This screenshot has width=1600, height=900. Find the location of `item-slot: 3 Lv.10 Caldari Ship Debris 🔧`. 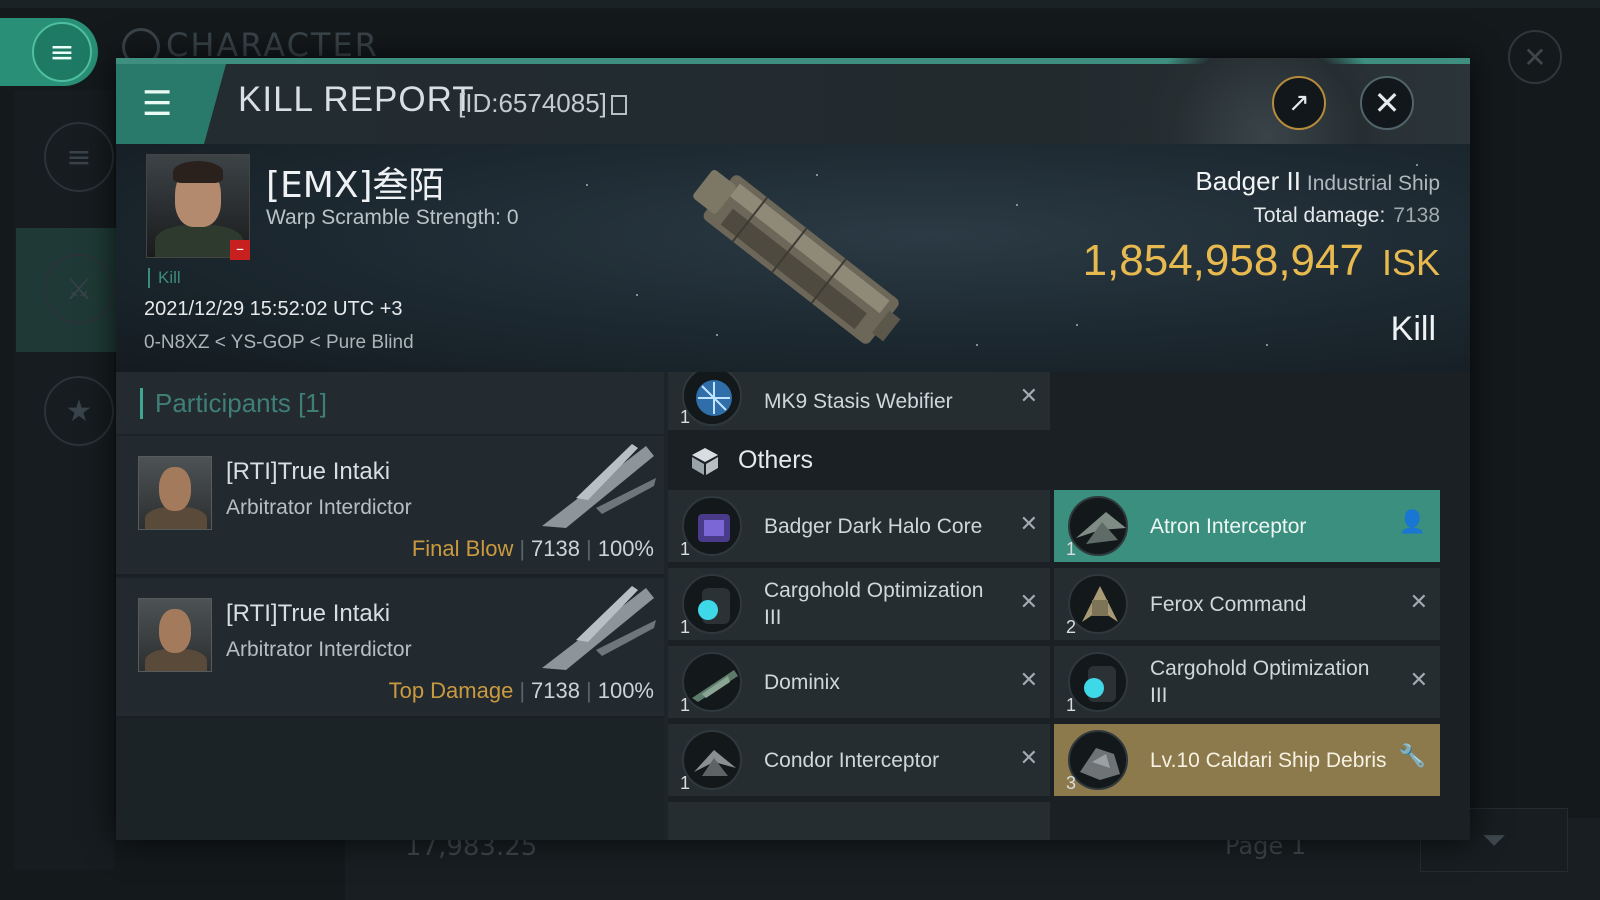

item-slot: 3 Lv.10 Caldari Ship Debris 🔧 is located at coordinates (1247, 760).